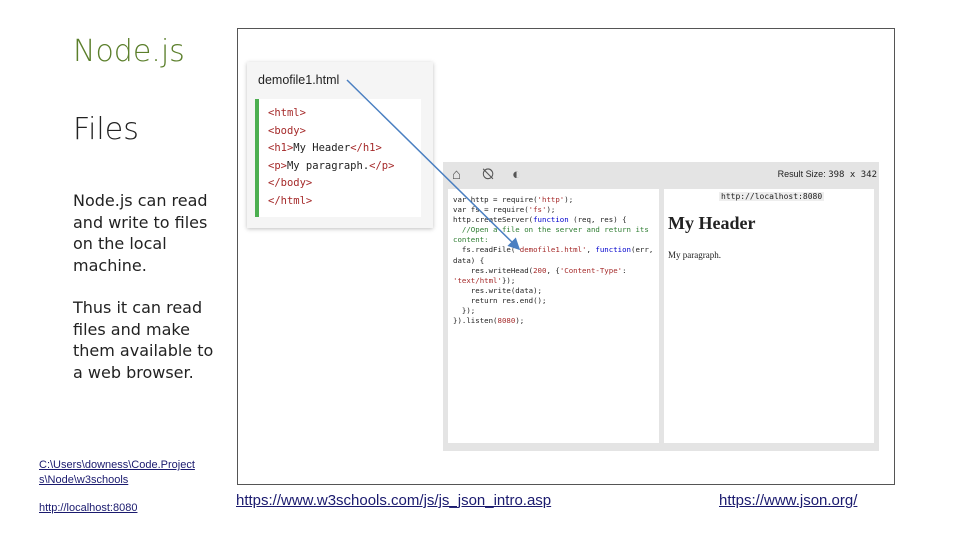 This screenshot has width=960, height=540. What do you see at coordinates (325, 148) in the screenshot?
I see `code-line: <h1>My Header</h1>` at bounding box center [325, 148].